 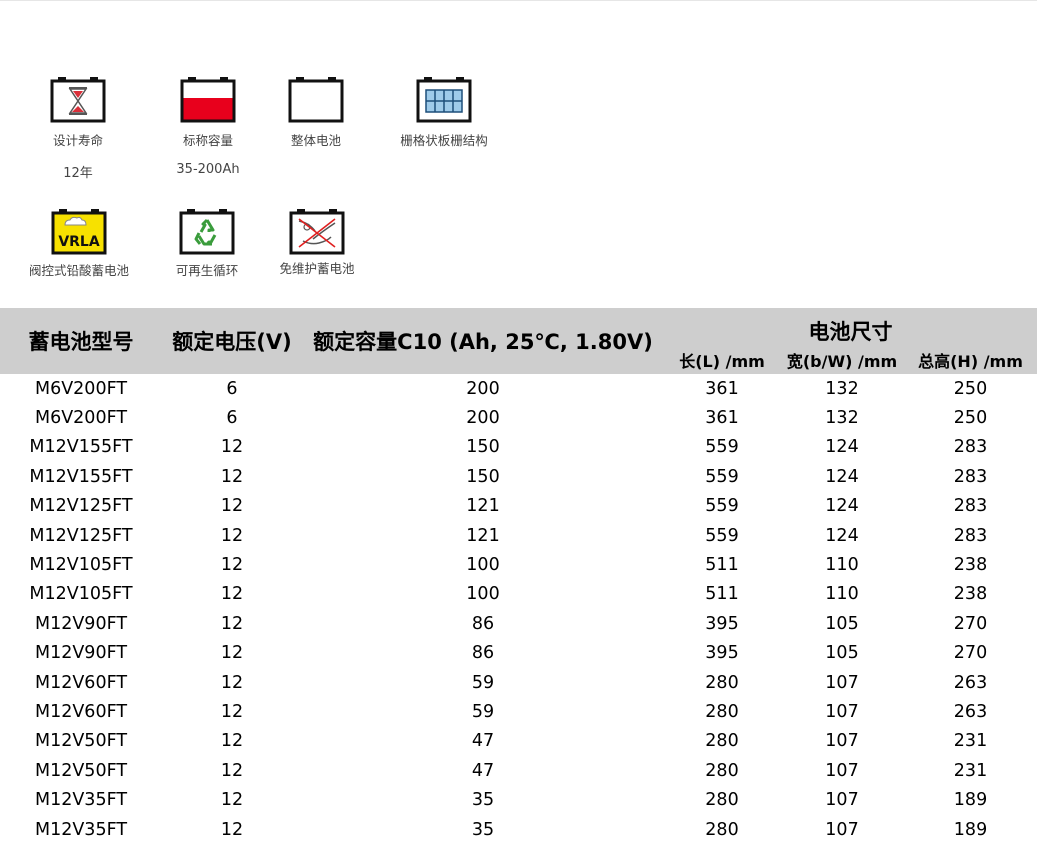 What do you see at coordinates (317, 232) in the screenshot?
I see `no-maintenance-battery-icon` at bounding box center [317, 232].